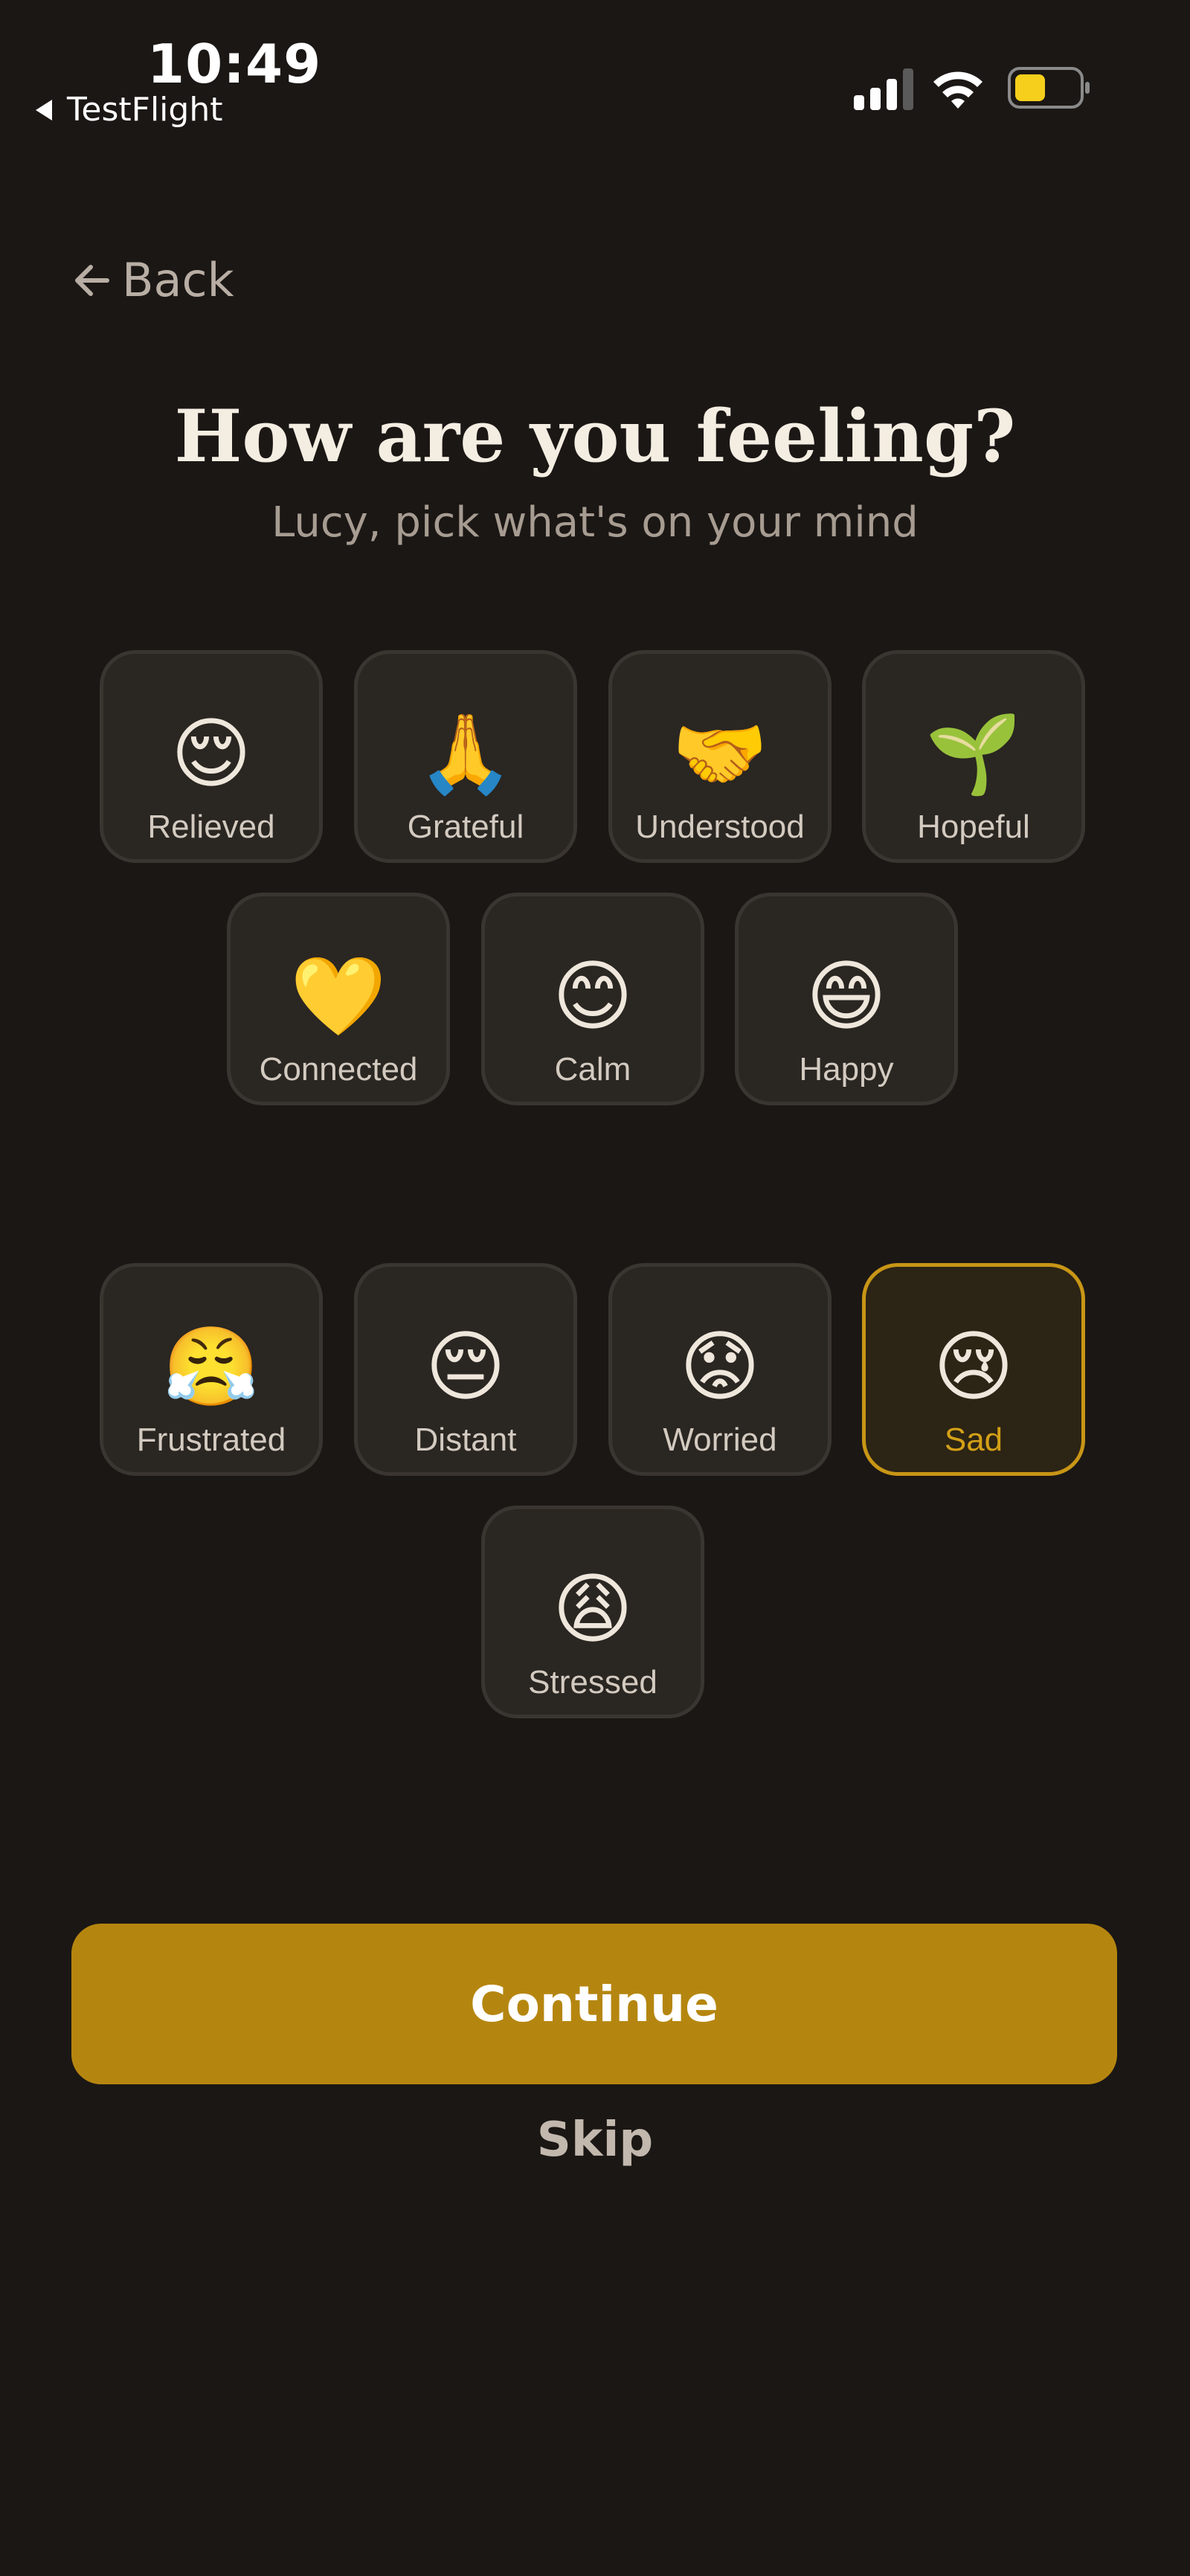  What do you see at coordinates (884, 89) in the screenshot?
I see `cellular-signal-icon` at bounding box center [884, 89].